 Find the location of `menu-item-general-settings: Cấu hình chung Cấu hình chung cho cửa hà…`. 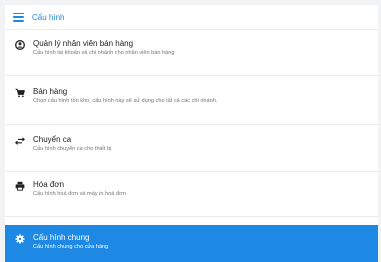

menu-item-general-settings: Cấu hình chung Cấu hình chung cho cửa hà… is located at coordinates (191, 243).